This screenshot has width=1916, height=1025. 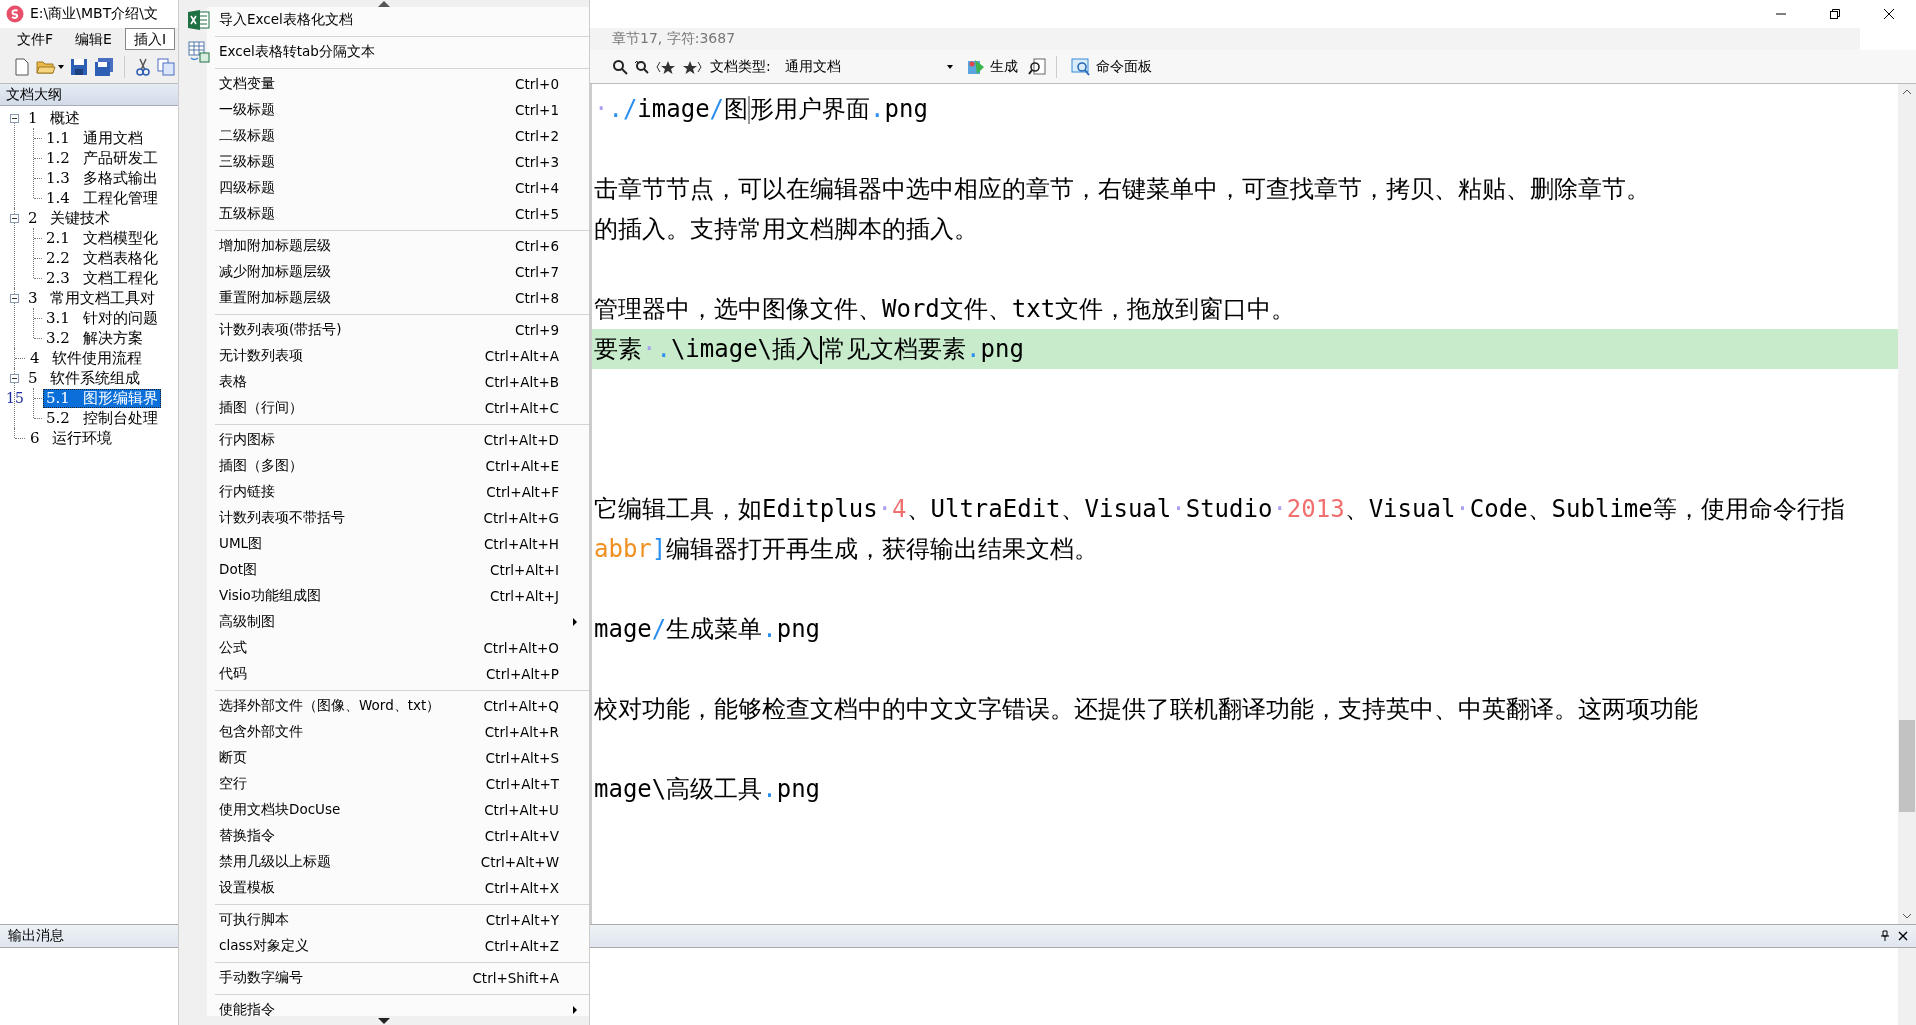 What do you see at coordinates (102, 318) in the screenshot?
I see `tree-item: 3.1 针对的问题` at bounding box center [102, 318].